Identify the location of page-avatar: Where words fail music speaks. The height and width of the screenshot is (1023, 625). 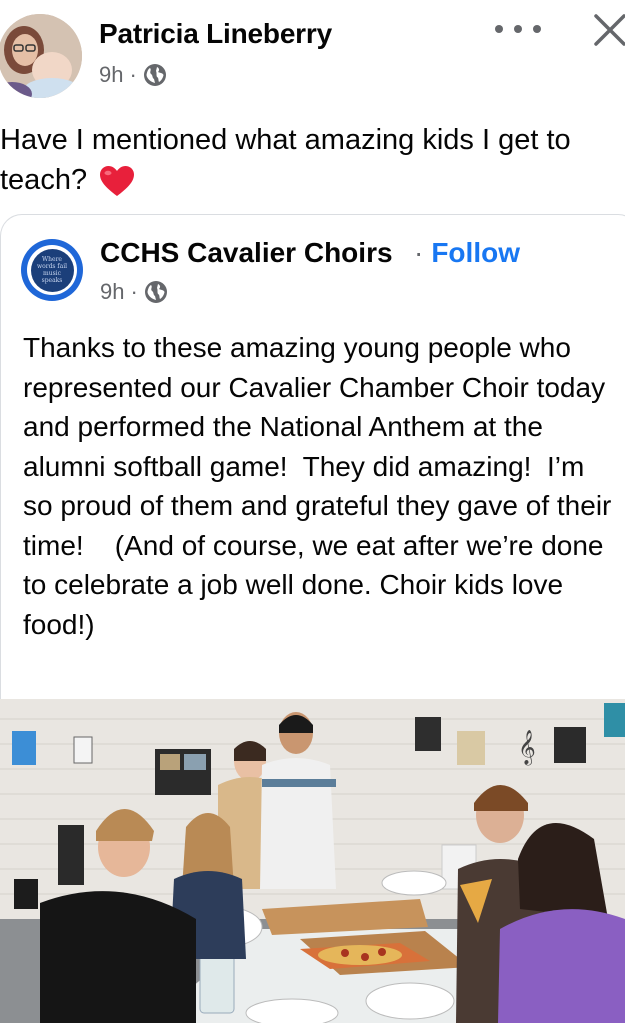
(52, 270).